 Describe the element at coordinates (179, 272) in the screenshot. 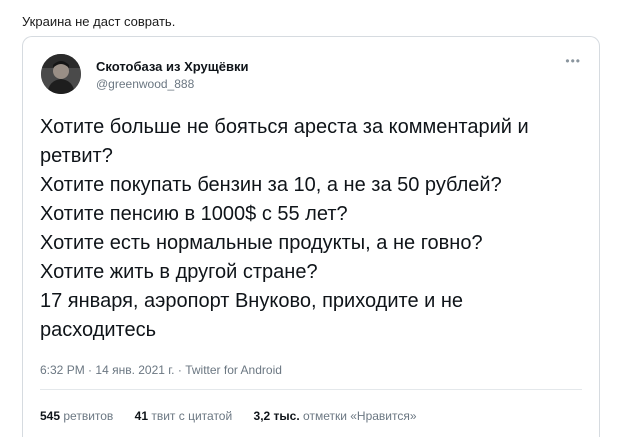

I see `tweet-line: Хотите жить в другой стране?` at that location.